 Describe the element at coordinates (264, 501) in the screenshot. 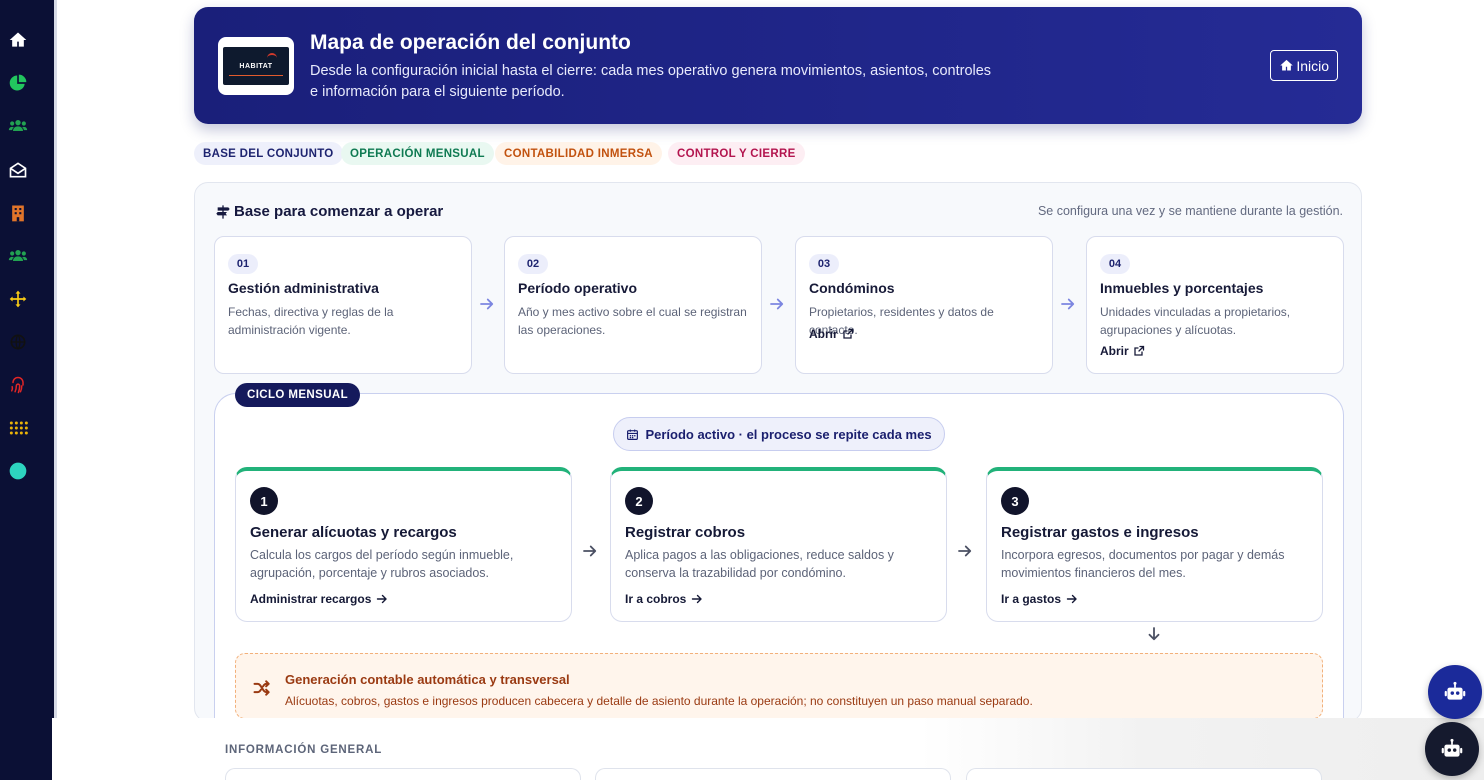

I see `step-number: 1` at that location.